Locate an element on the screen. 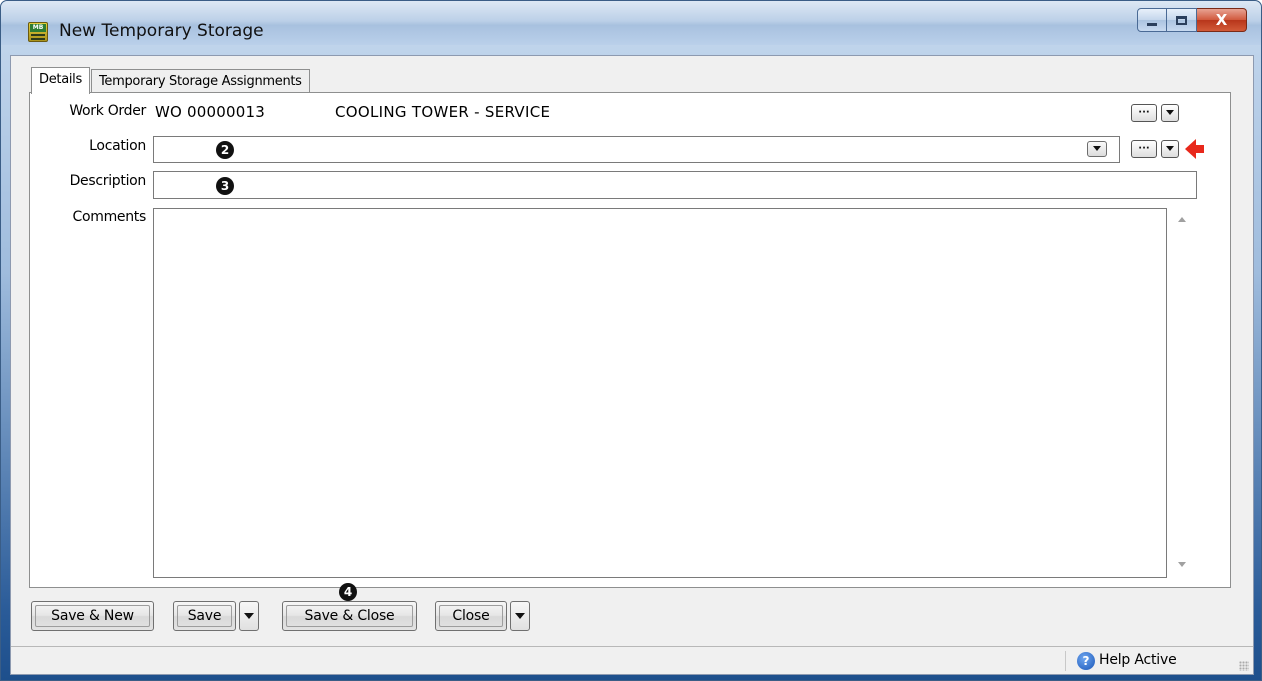  active-status-label: Active is located at coordinates (1155, 660).